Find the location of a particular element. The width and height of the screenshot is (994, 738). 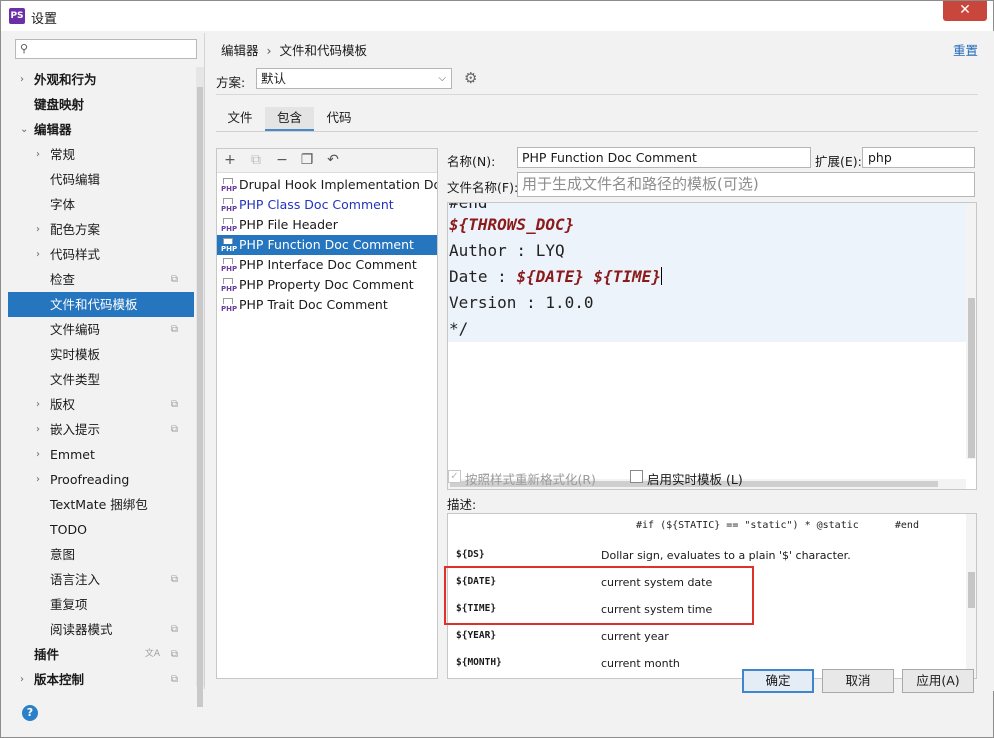

variable-description: current month is located at coordinates (640, 663).